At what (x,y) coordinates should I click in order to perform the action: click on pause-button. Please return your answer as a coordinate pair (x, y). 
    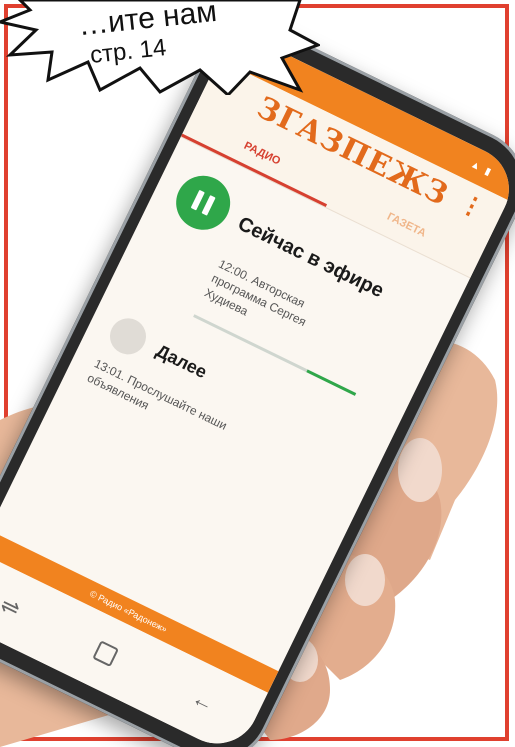
    Looking at the image, I should click on (203, 202).